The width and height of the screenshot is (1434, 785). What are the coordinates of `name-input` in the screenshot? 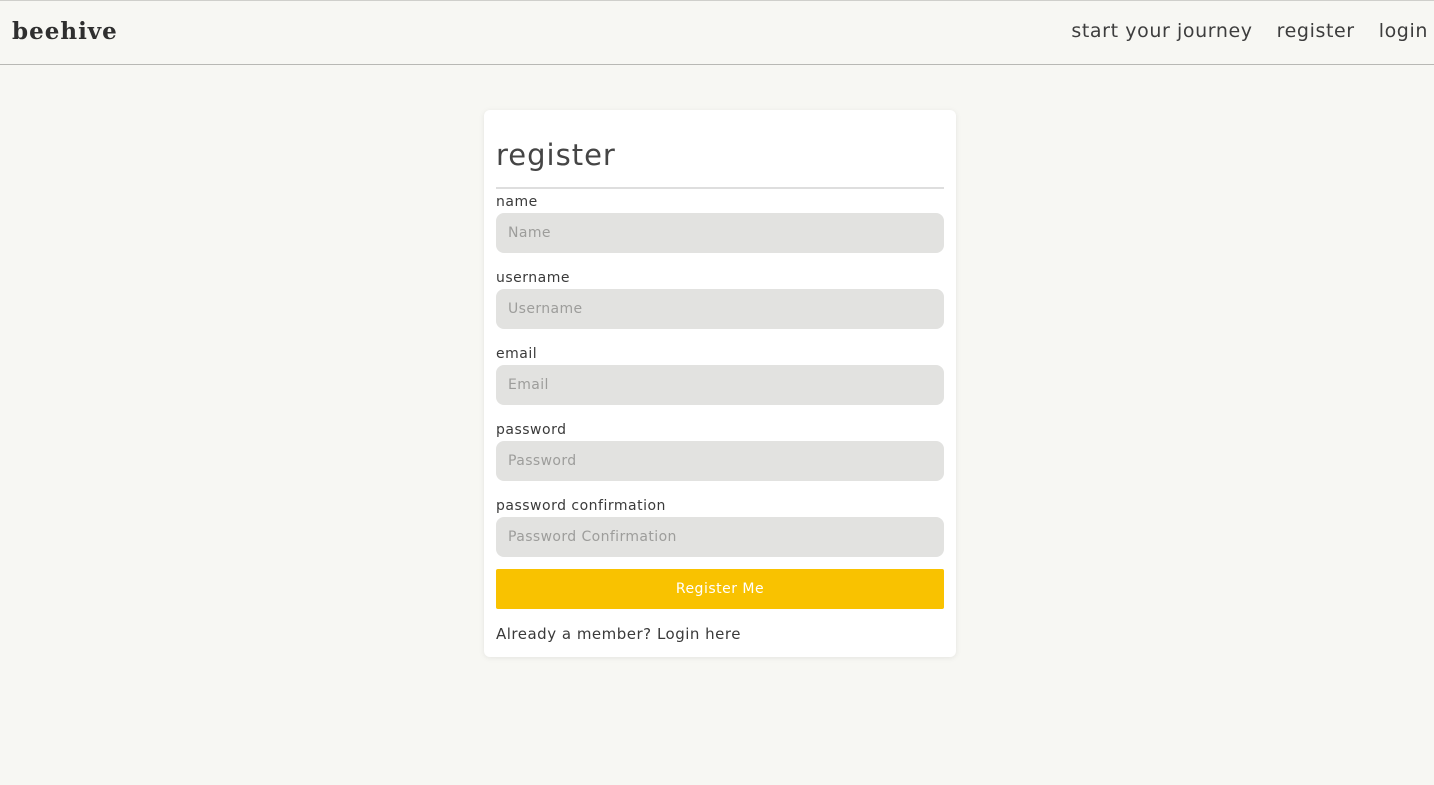 It's located at (720, 233).